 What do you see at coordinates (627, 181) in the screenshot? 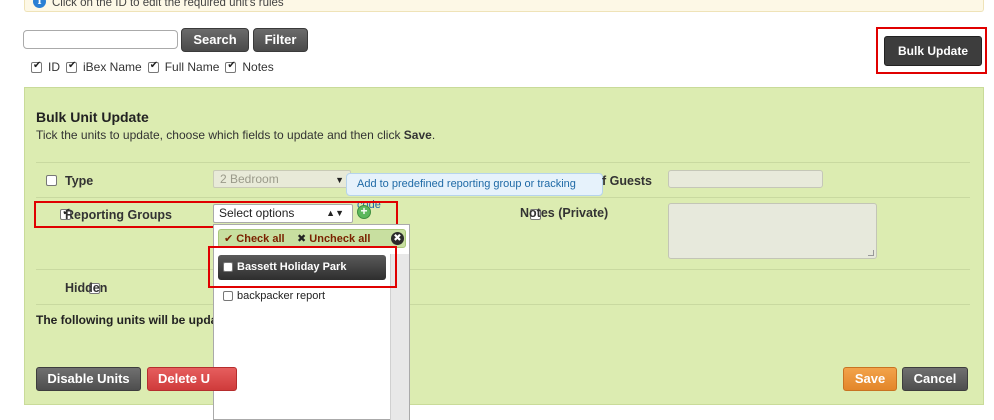
I see `guests-label: f Guests` at bounding box center [627, 181].